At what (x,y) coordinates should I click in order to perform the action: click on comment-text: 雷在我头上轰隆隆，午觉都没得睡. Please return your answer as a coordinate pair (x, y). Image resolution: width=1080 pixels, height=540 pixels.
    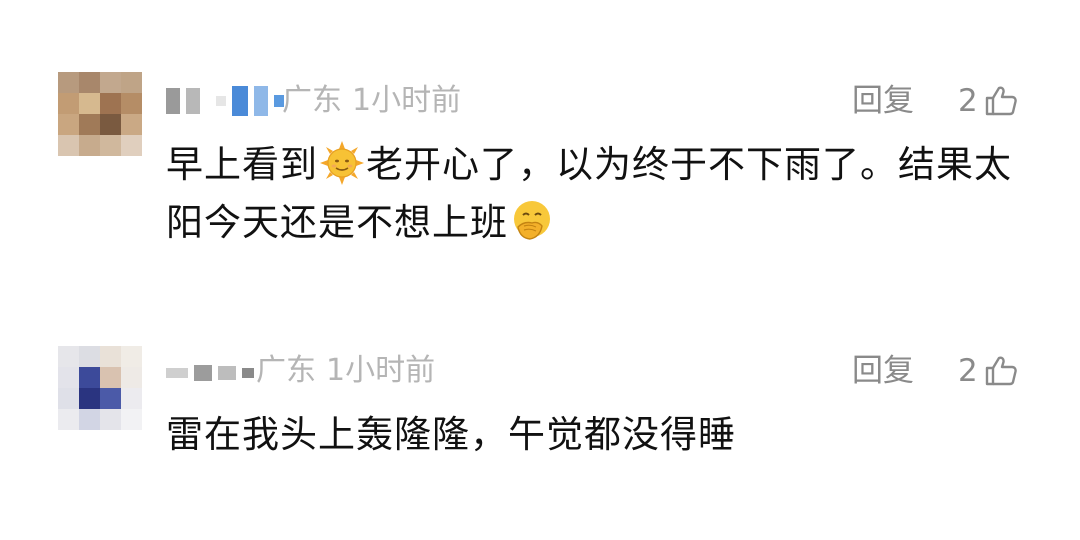
    Looking at the image, I should click on (601, 435).